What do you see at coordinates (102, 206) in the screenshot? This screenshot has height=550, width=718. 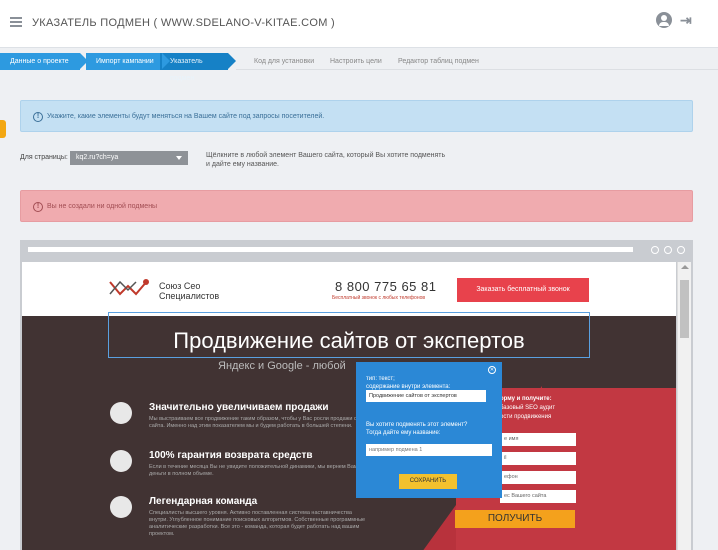 I see `error-alert-text: Вы не создали ни одной подмены` at bounding box center [102, 206].